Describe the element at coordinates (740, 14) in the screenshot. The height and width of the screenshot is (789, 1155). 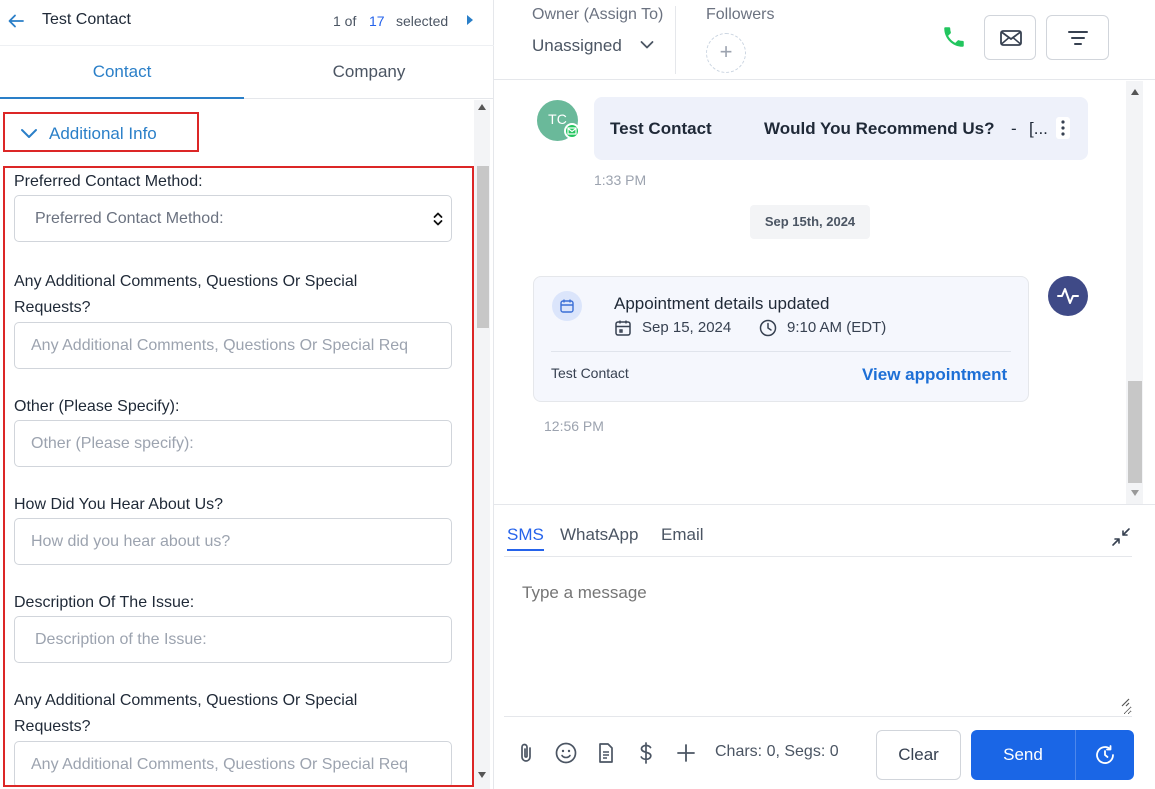
I see `followers-label: Followers` at that location.